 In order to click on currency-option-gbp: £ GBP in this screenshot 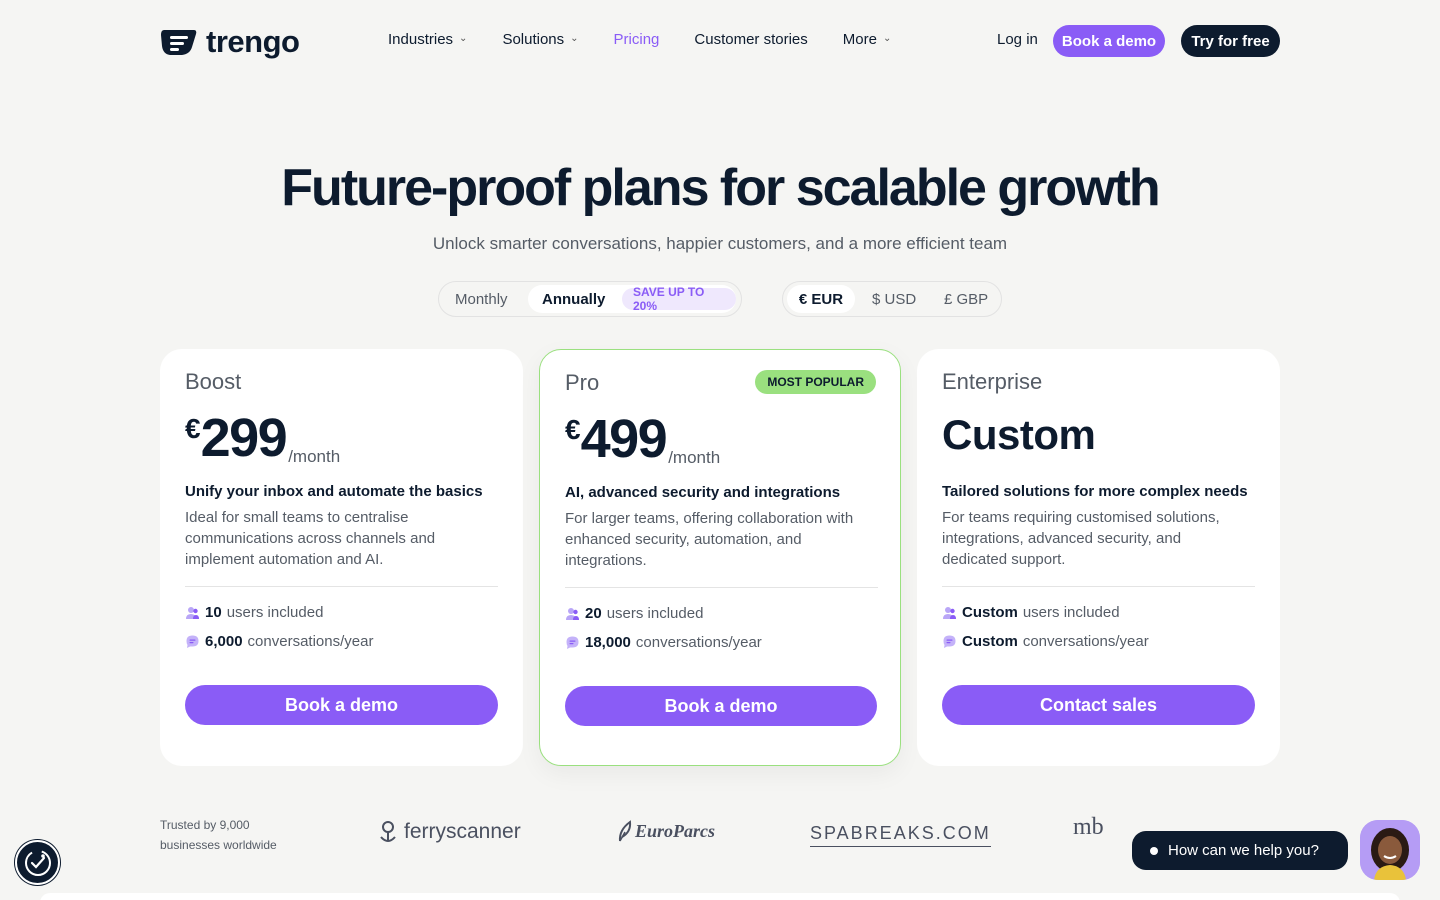, I will do `click(966, 299)`.